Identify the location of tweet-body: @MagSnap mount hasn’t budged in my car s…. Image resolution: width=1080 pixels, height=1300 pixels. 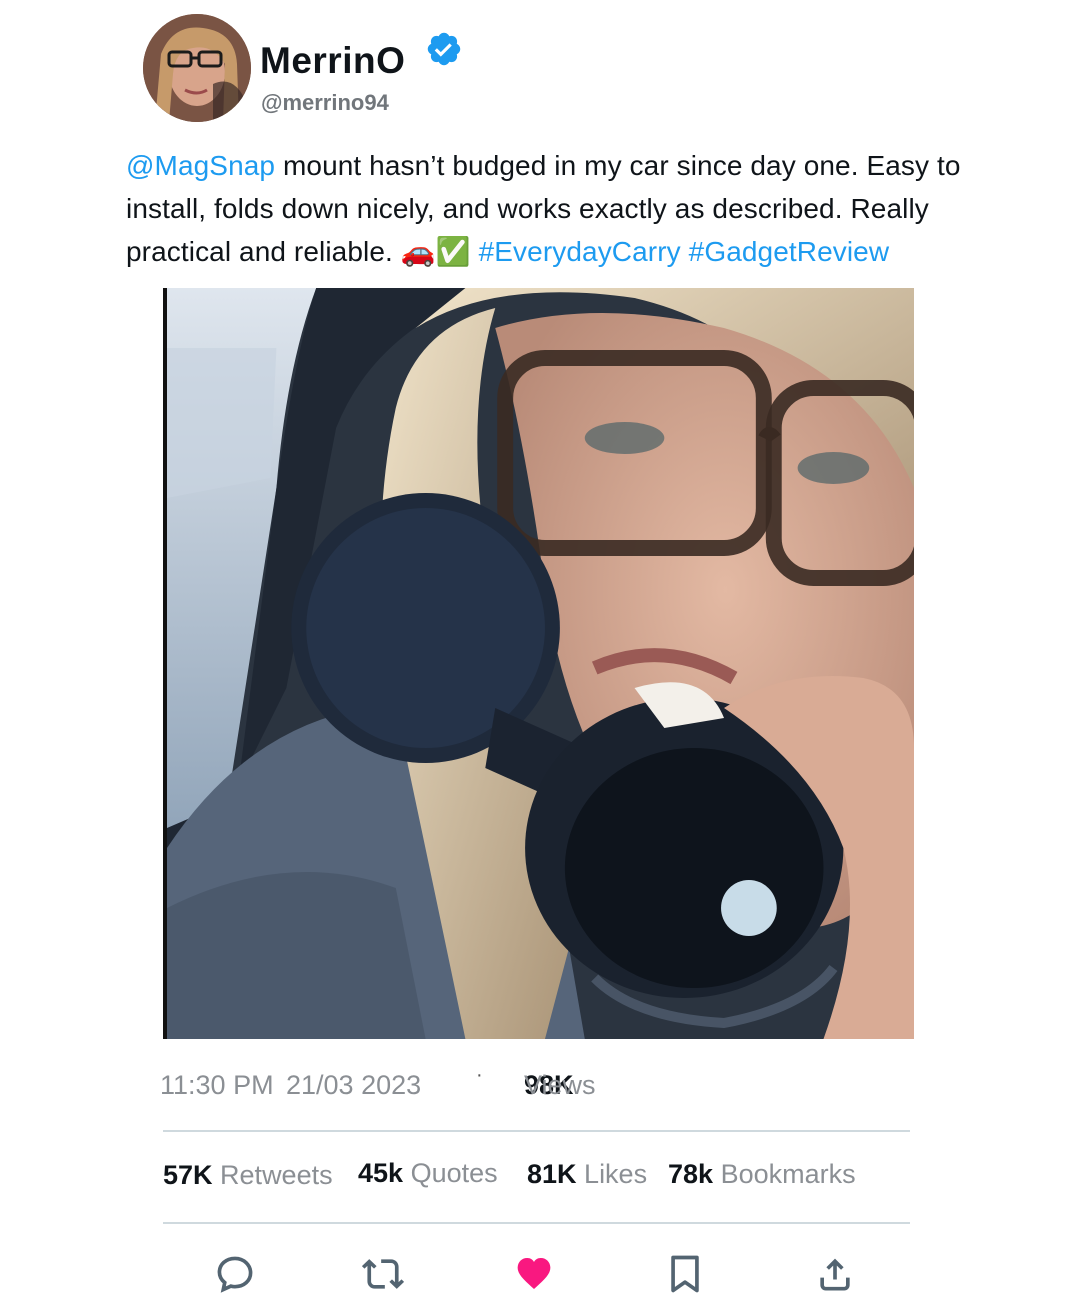
(561, 208).